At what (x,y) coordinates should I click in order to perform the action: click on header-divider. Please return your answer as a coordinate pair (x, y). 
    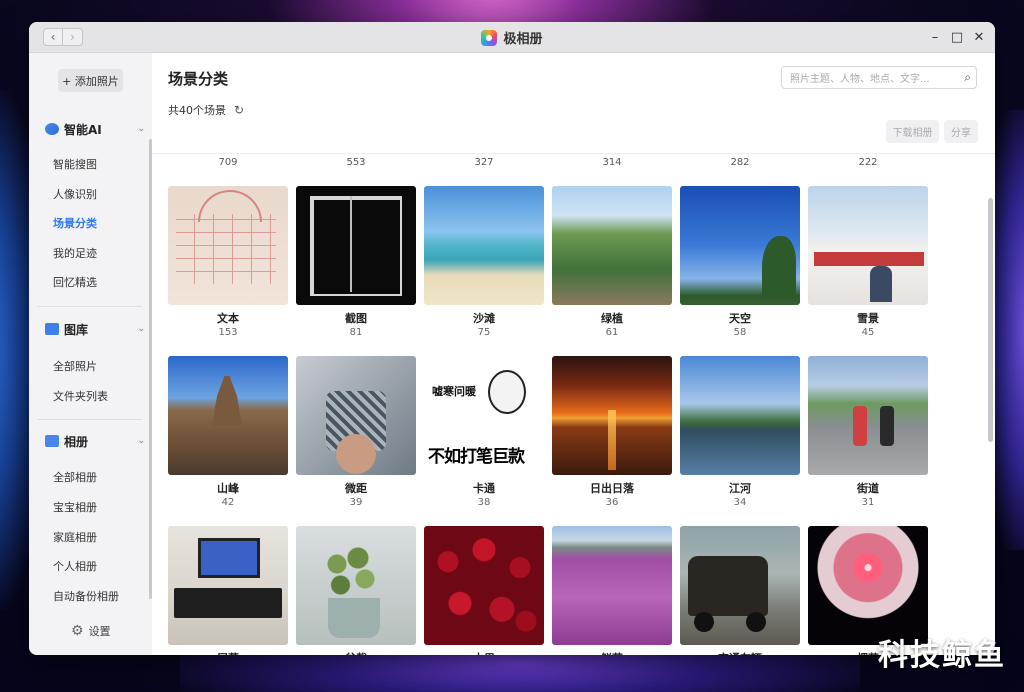
    Looking at the image, I should click on (573, 153).